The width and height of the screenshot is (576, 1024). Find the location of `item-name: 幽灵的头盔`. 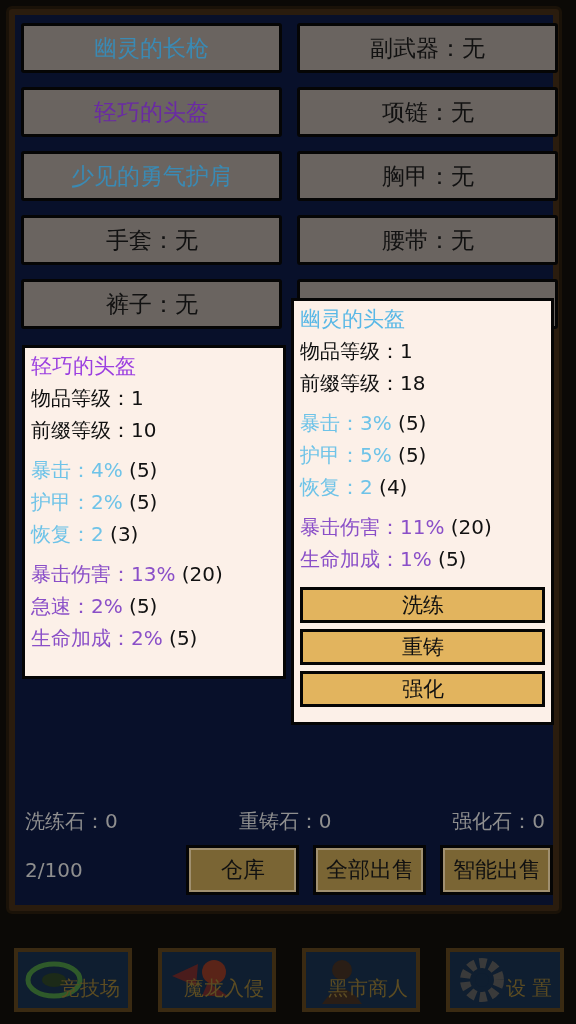

item-name: 幽灵的头盔 is located at coordinates (353, 319).